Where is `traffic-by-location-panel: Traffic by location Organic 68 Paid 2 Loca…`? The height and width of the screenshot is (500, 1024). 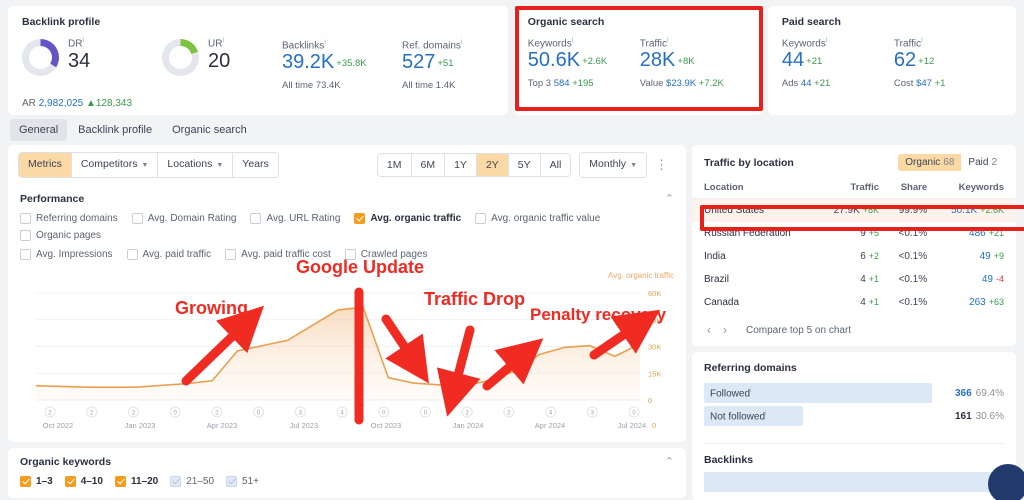
traffic-by-location-panel: Traffic by location Organic 68 Paid 2 Loca… is located at coordinates (854, 245).